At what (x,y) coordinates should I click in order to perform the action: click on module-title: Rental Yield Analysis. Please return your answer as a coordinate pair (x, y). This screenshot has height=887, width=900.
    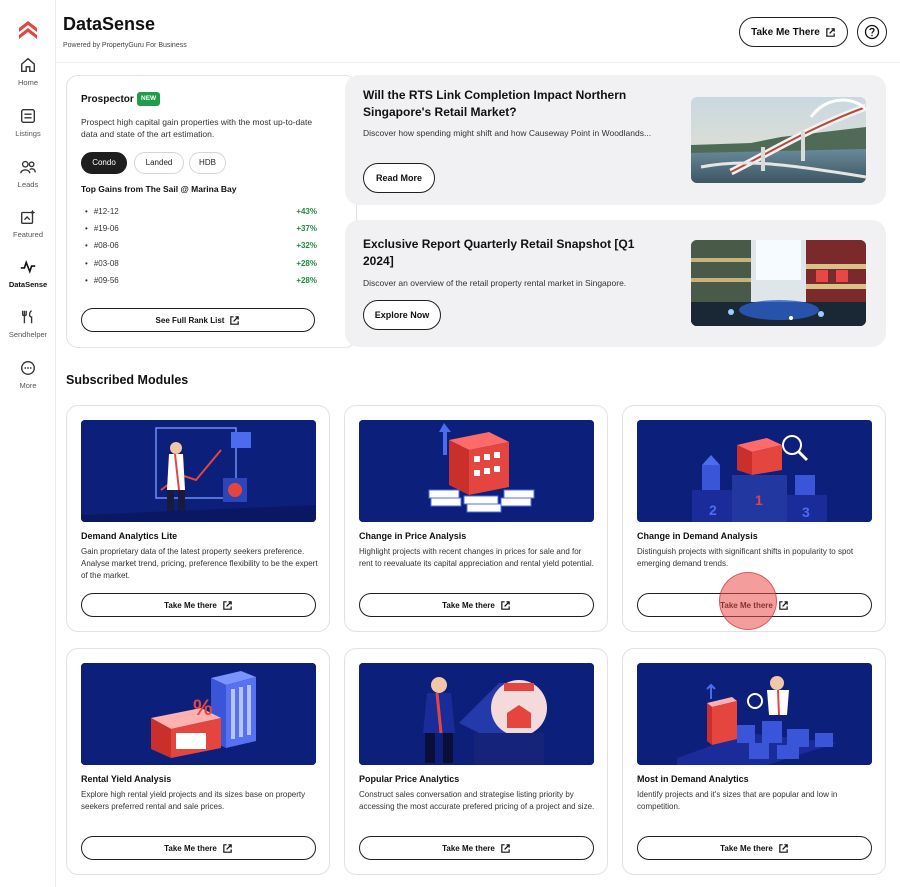
    Looking at the image, I should click on (126, 779).